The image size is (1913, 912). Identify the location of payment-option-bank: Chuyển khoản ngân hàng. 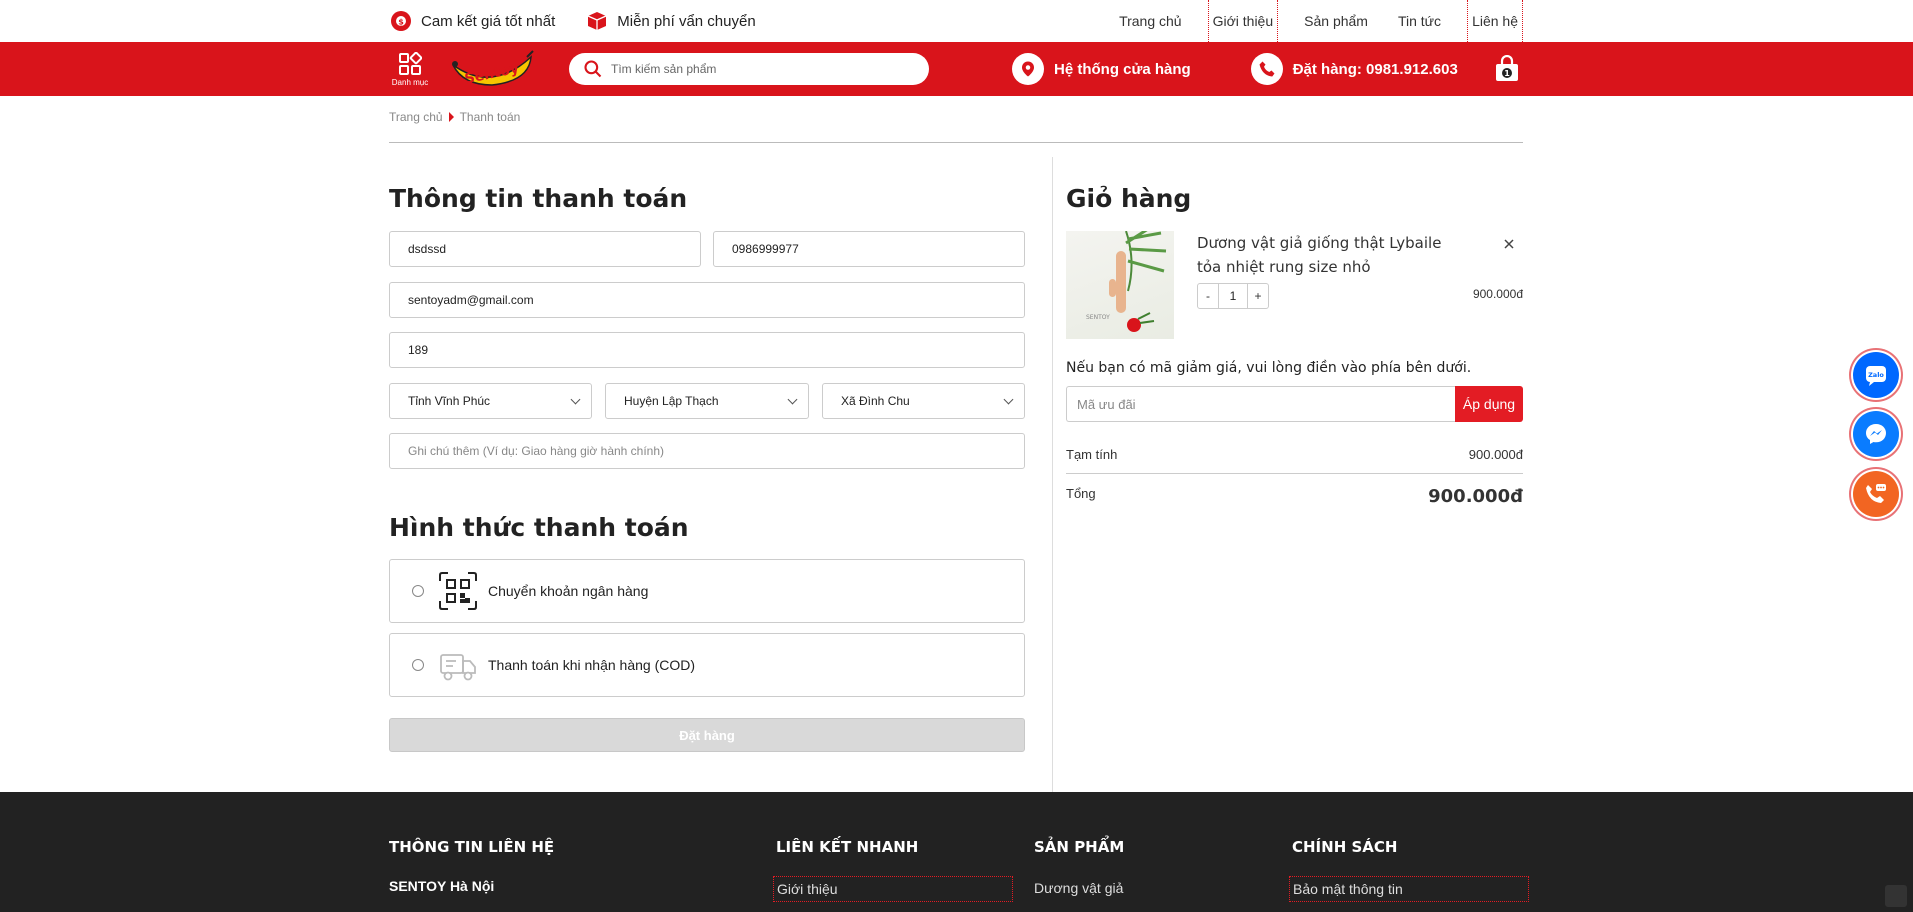
(707, 591).